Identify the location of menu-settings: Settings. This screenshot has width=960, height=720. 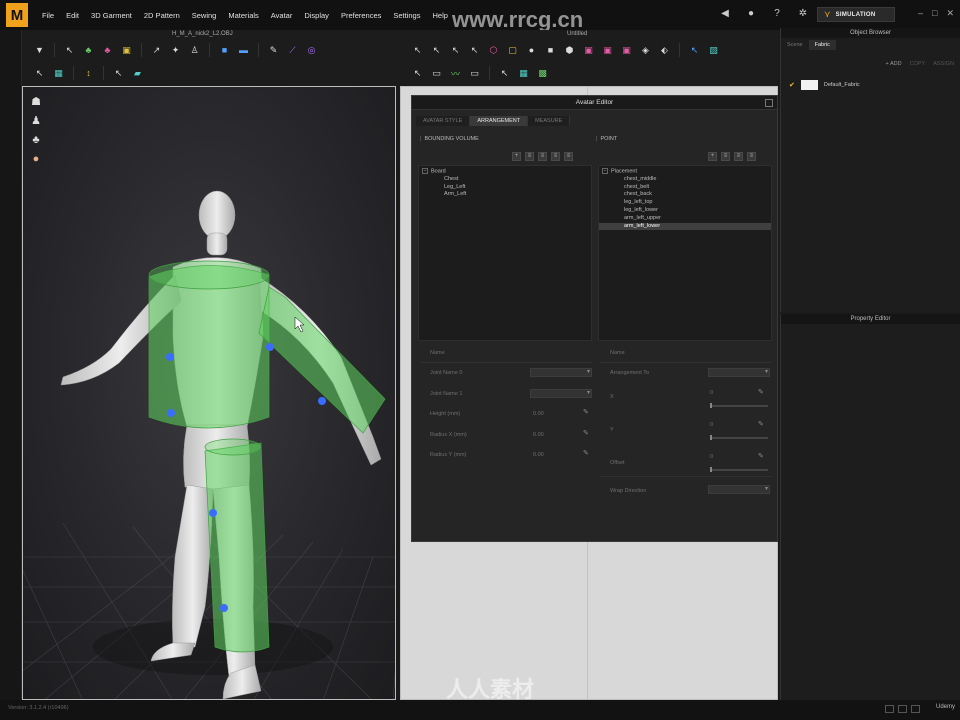
(406, 15).